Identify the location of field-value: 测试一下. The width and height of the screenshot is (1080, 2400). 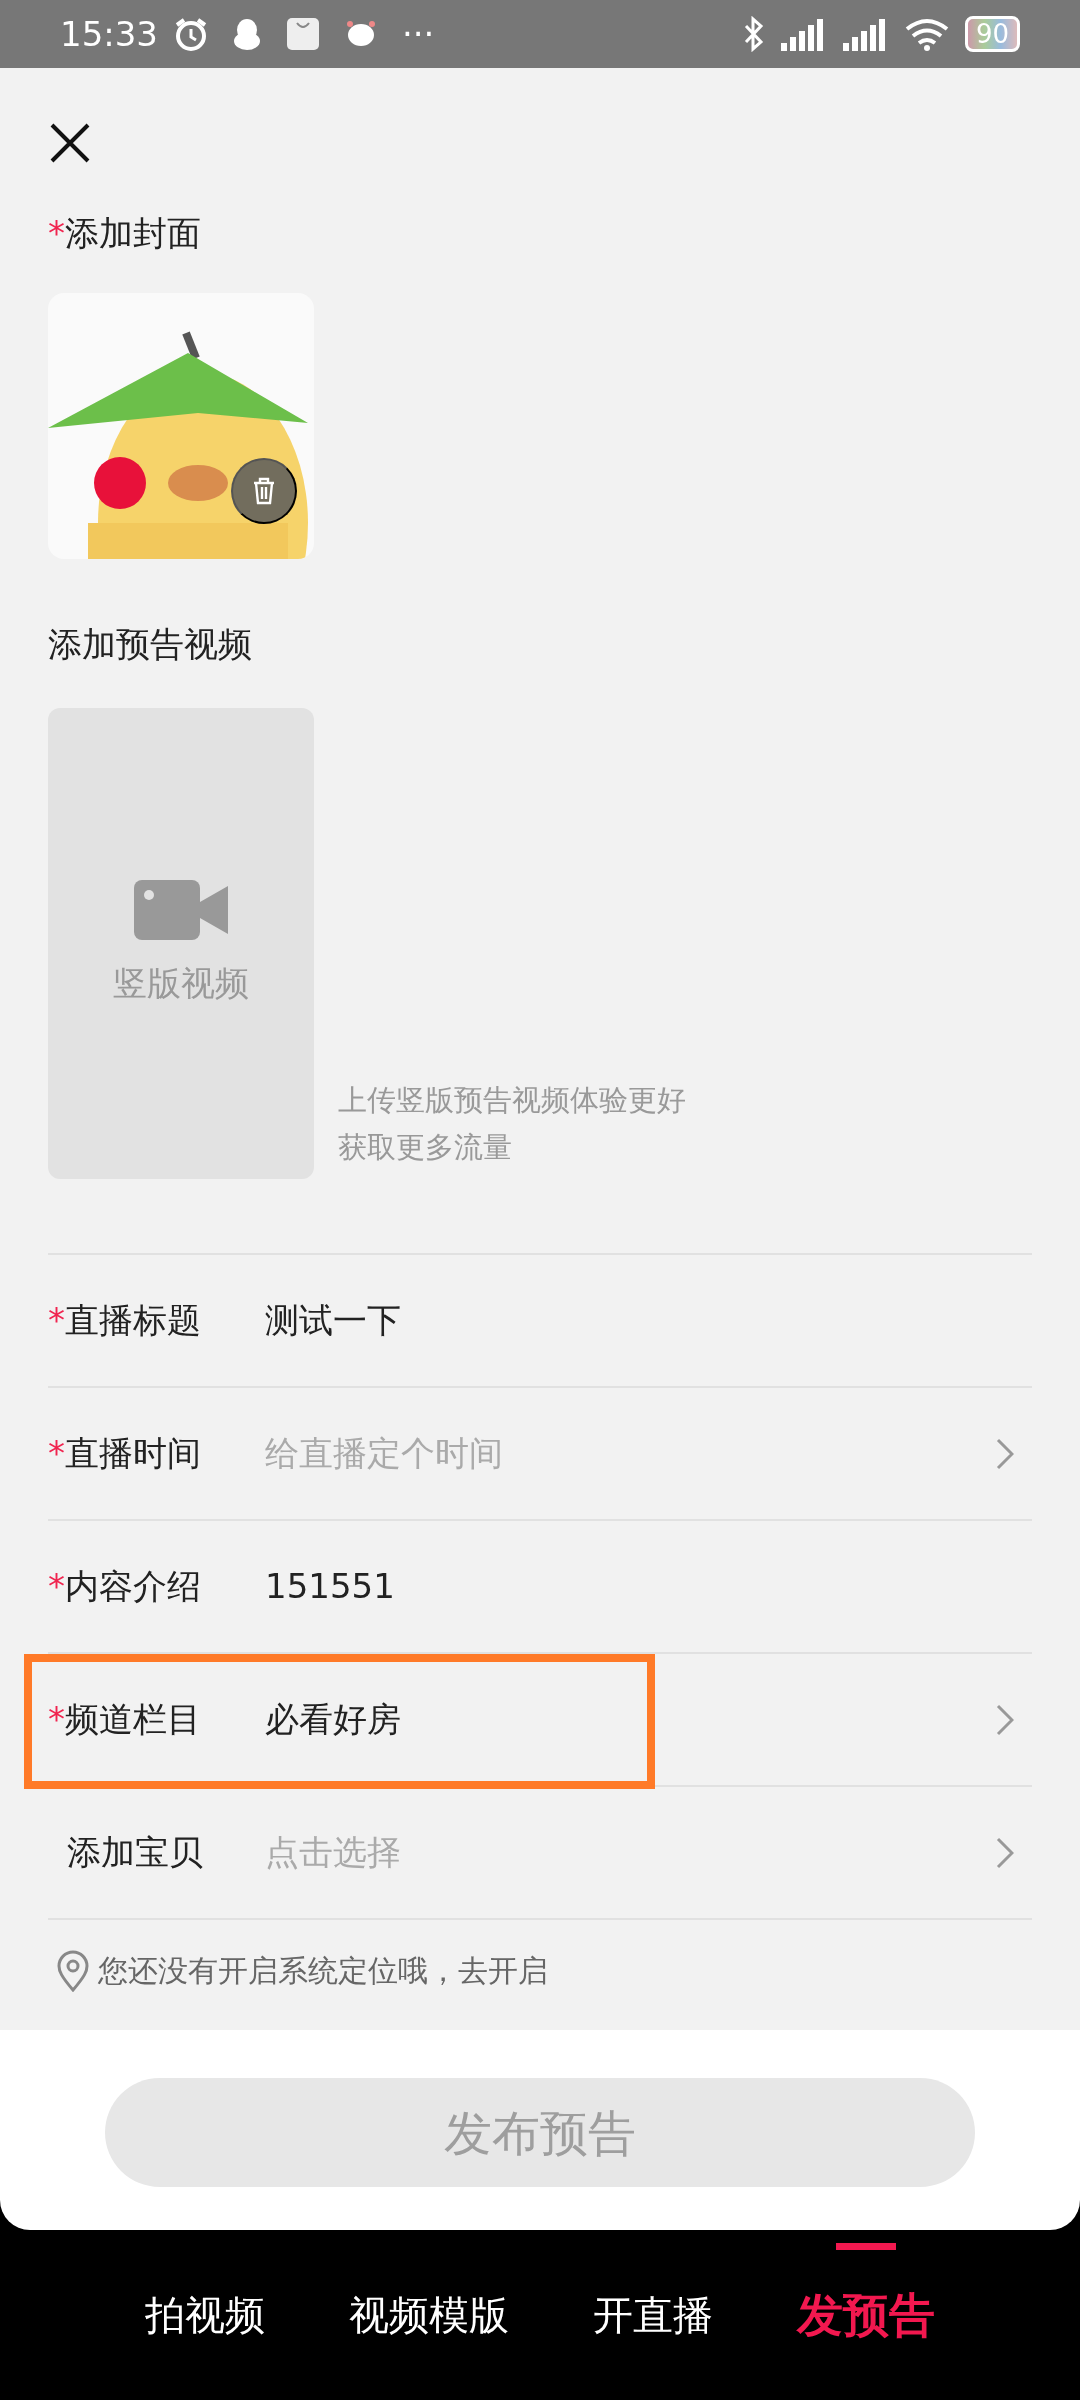
(333, 1320).